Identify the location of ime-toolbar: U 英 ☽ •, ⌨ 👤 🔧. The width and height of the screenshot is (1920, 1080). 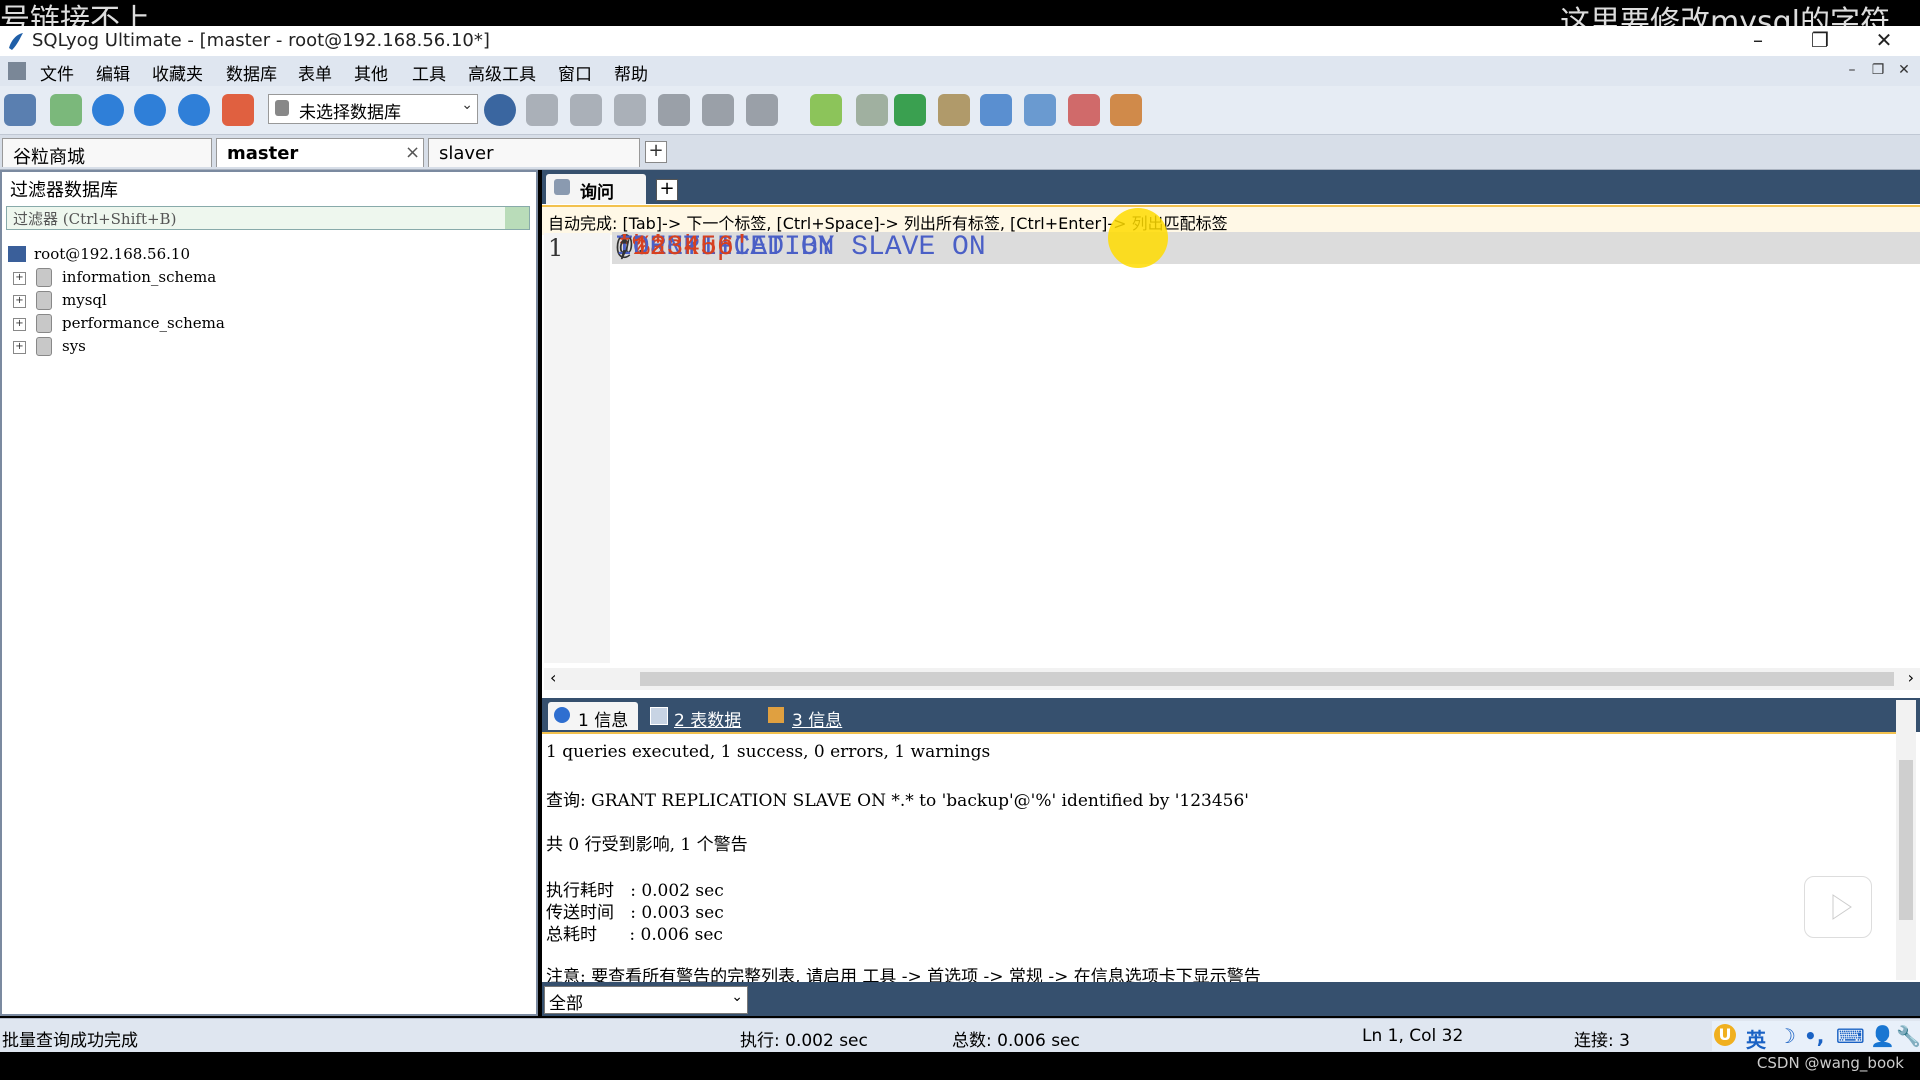
(1816, 1037).